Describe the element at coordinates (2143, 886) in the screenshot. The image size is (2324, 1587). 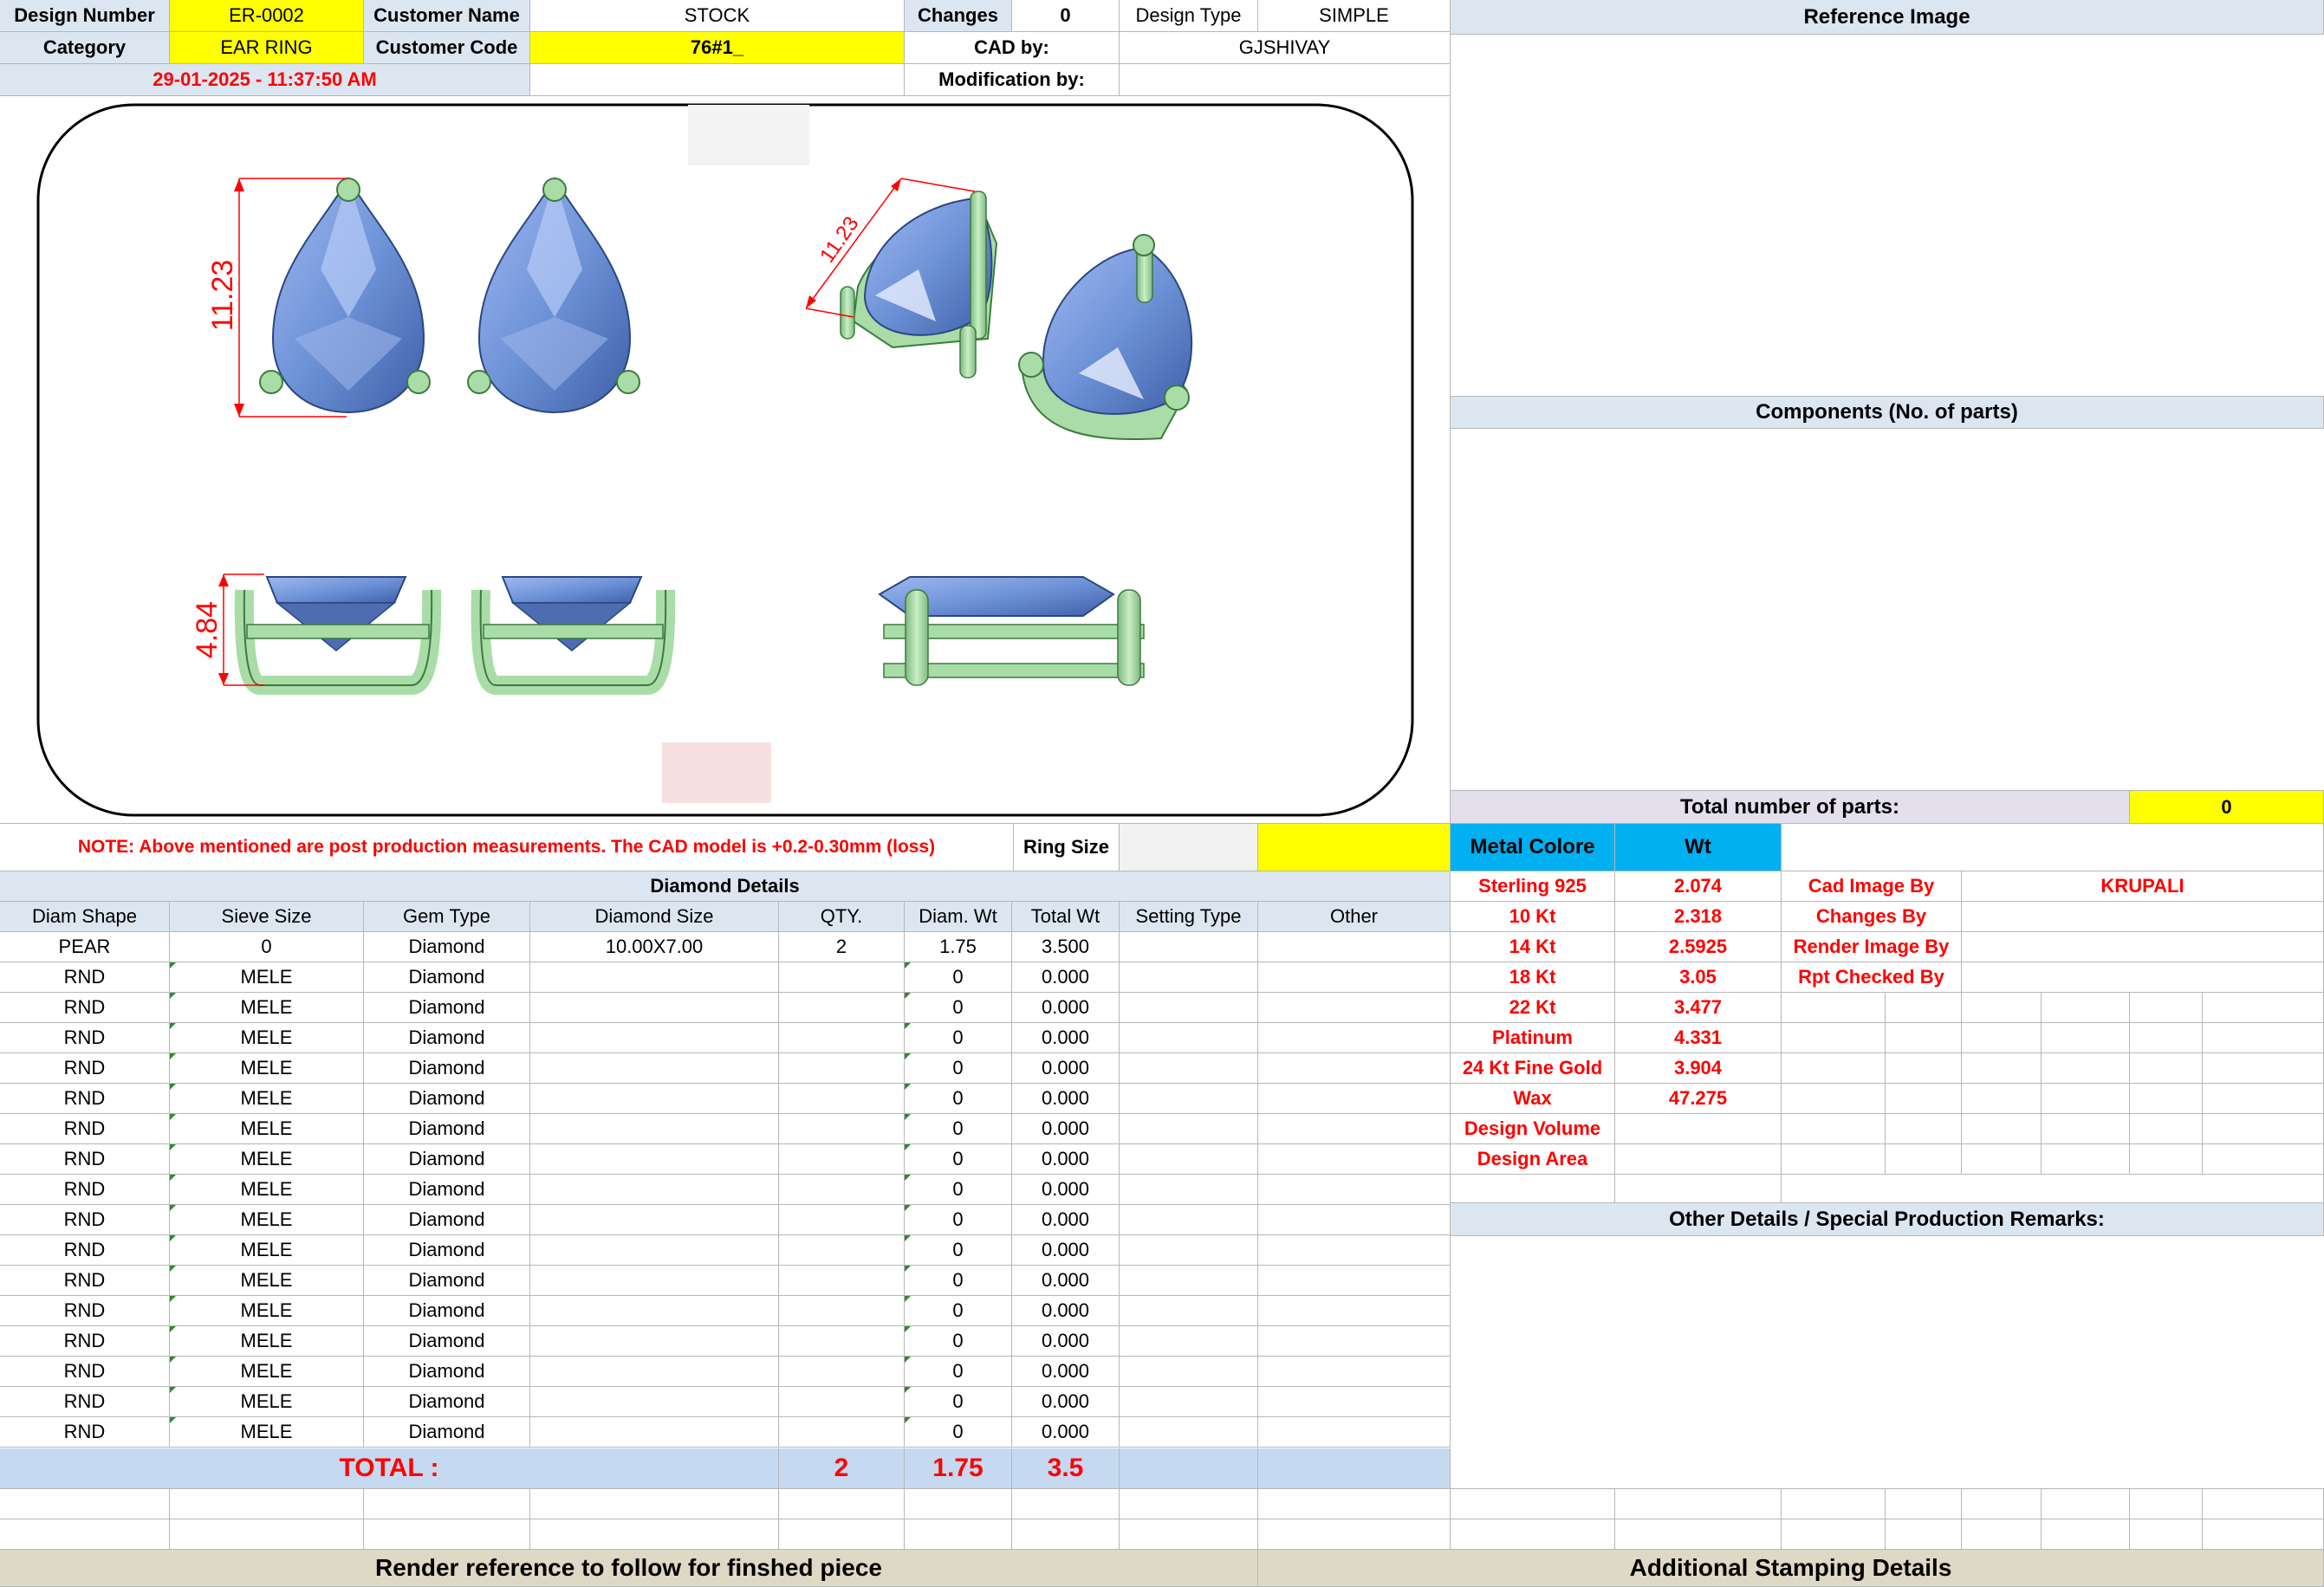
I see `credit-value: KRUPALI` at that location.